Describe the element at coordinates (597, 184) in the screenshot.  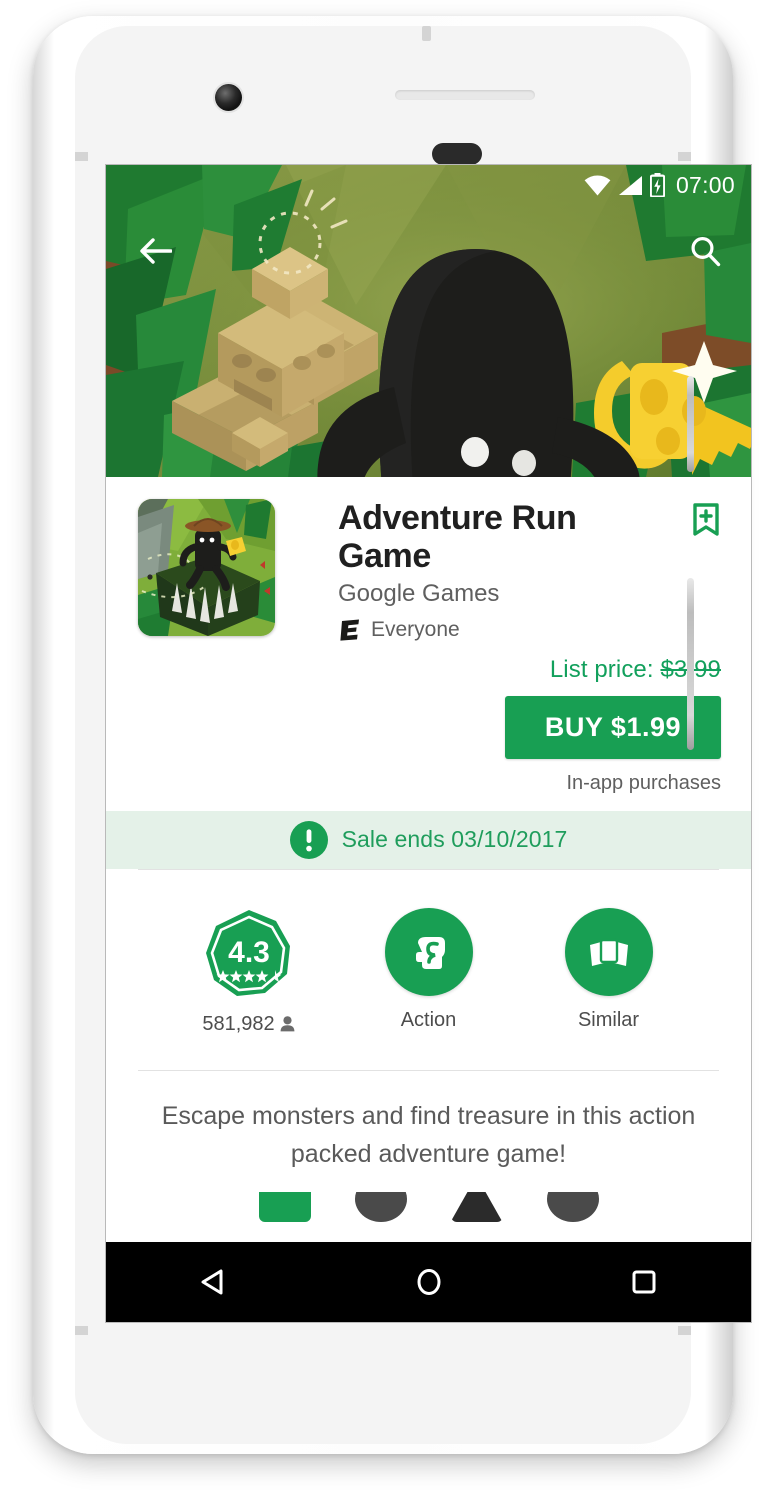
I see `wifi-icon` at that location.